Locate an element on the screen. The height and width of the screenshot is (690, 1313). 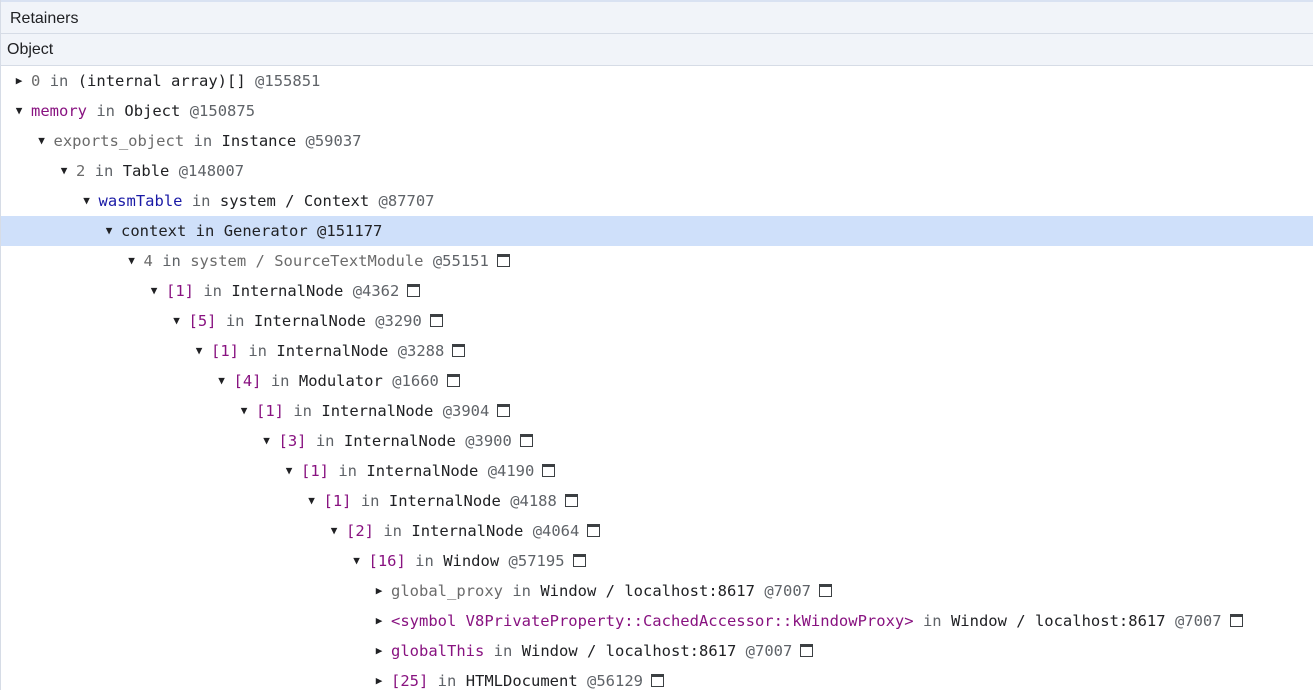
tree-row: ▼ [1] in InternalNode @3288 is located at coordinates (657, 351).